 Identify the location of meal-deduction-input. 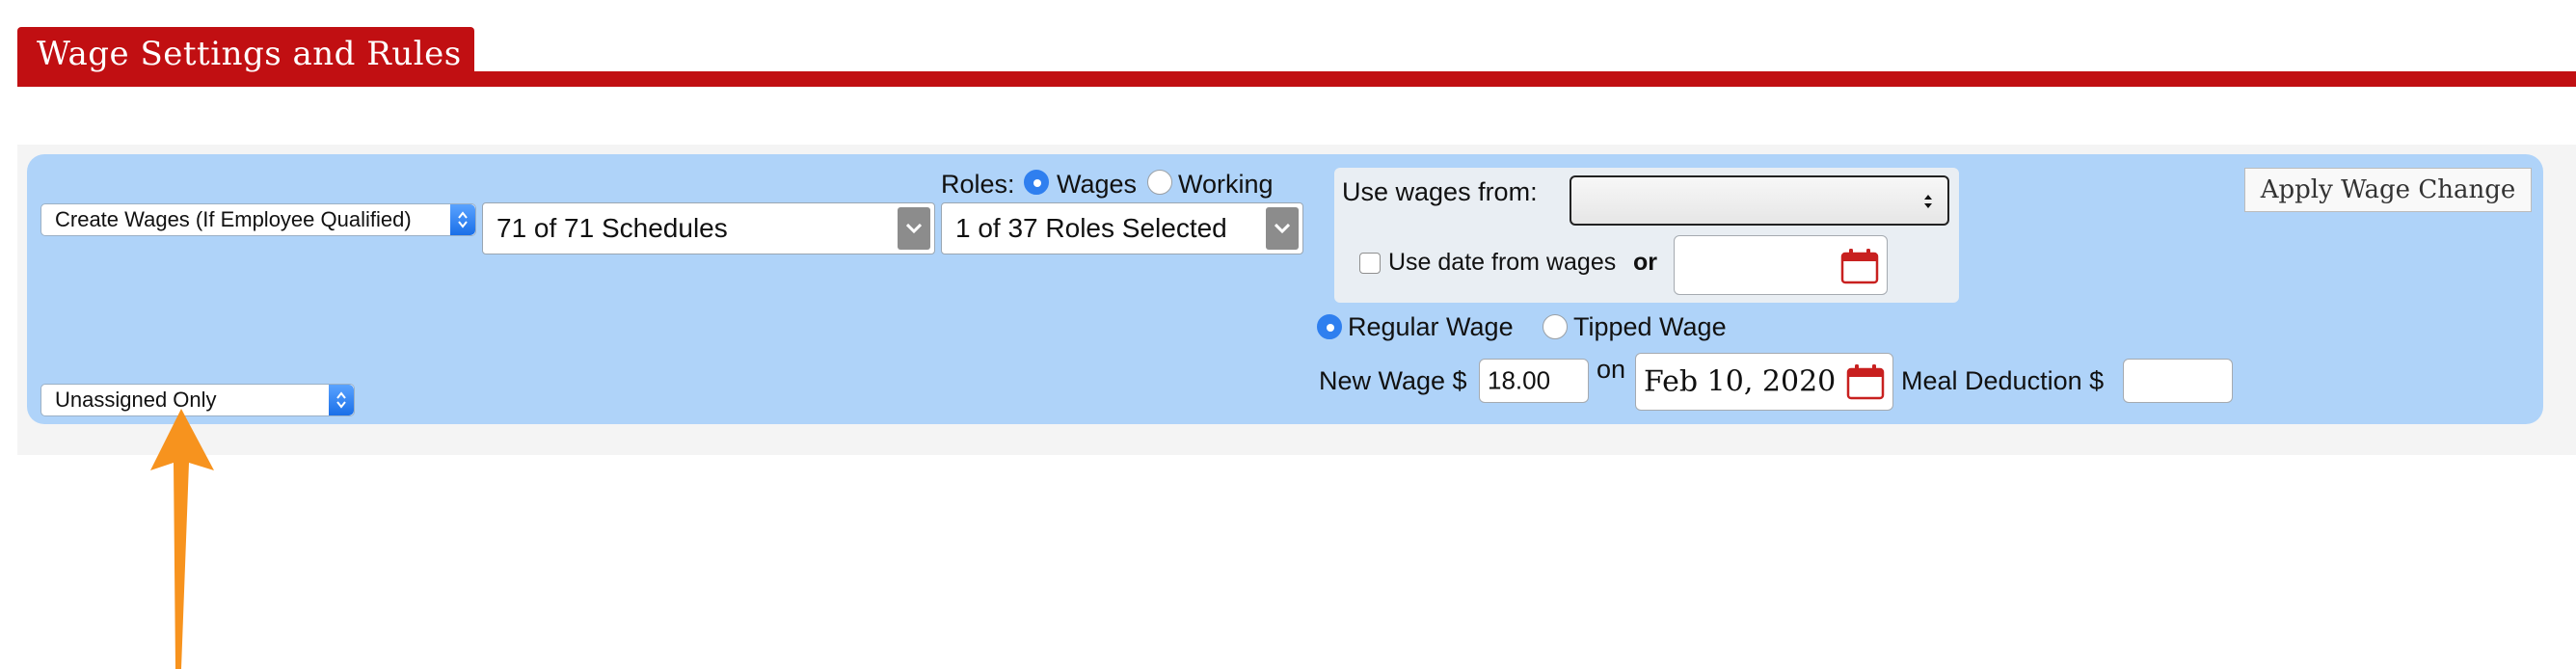
(2178, 381).